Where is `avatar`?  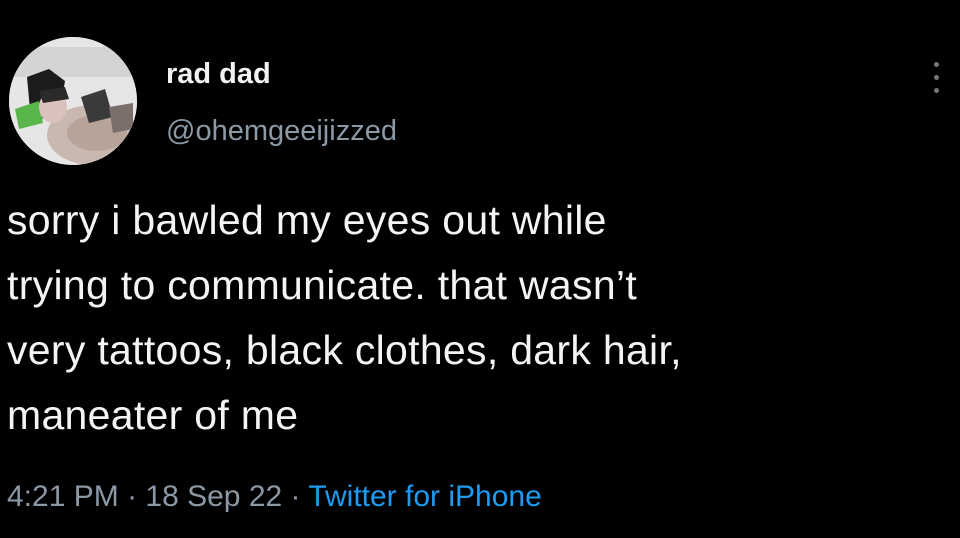
avatar is located at coordinates (73, 101).